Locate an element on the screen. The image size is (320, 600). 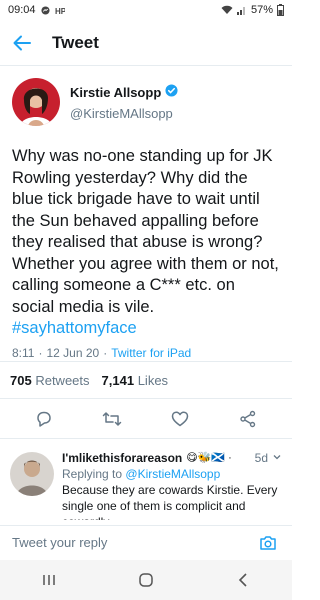
battery-icon is located at coordinates (280, 10).